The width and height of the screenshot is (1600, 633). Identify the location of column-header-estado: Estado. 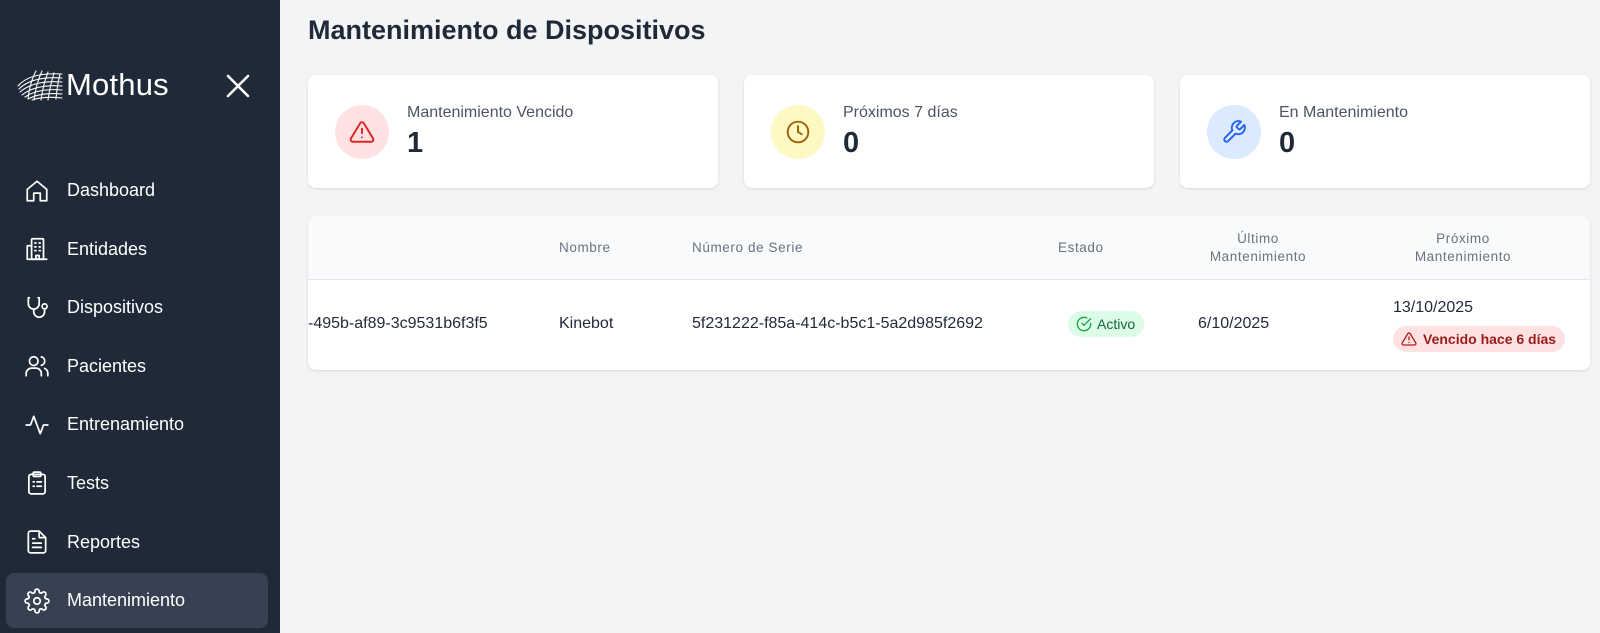
(1081, 248).